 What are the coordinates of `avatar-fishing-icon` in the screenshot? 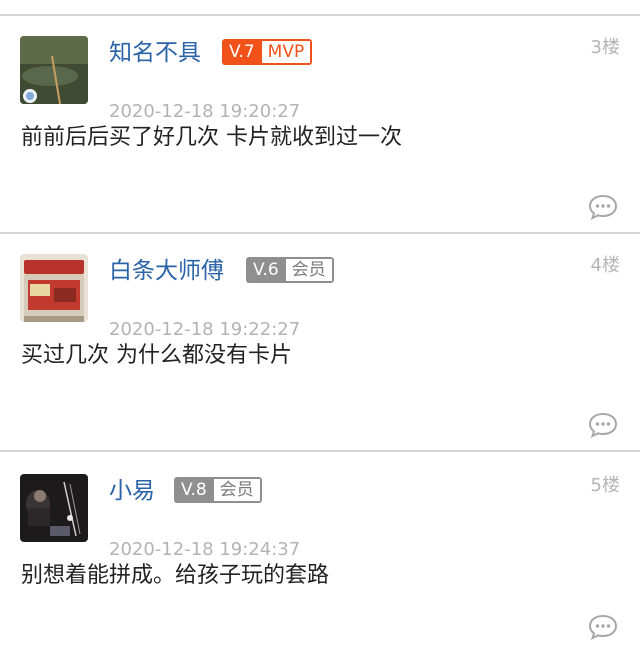 It's located at (54, 70).